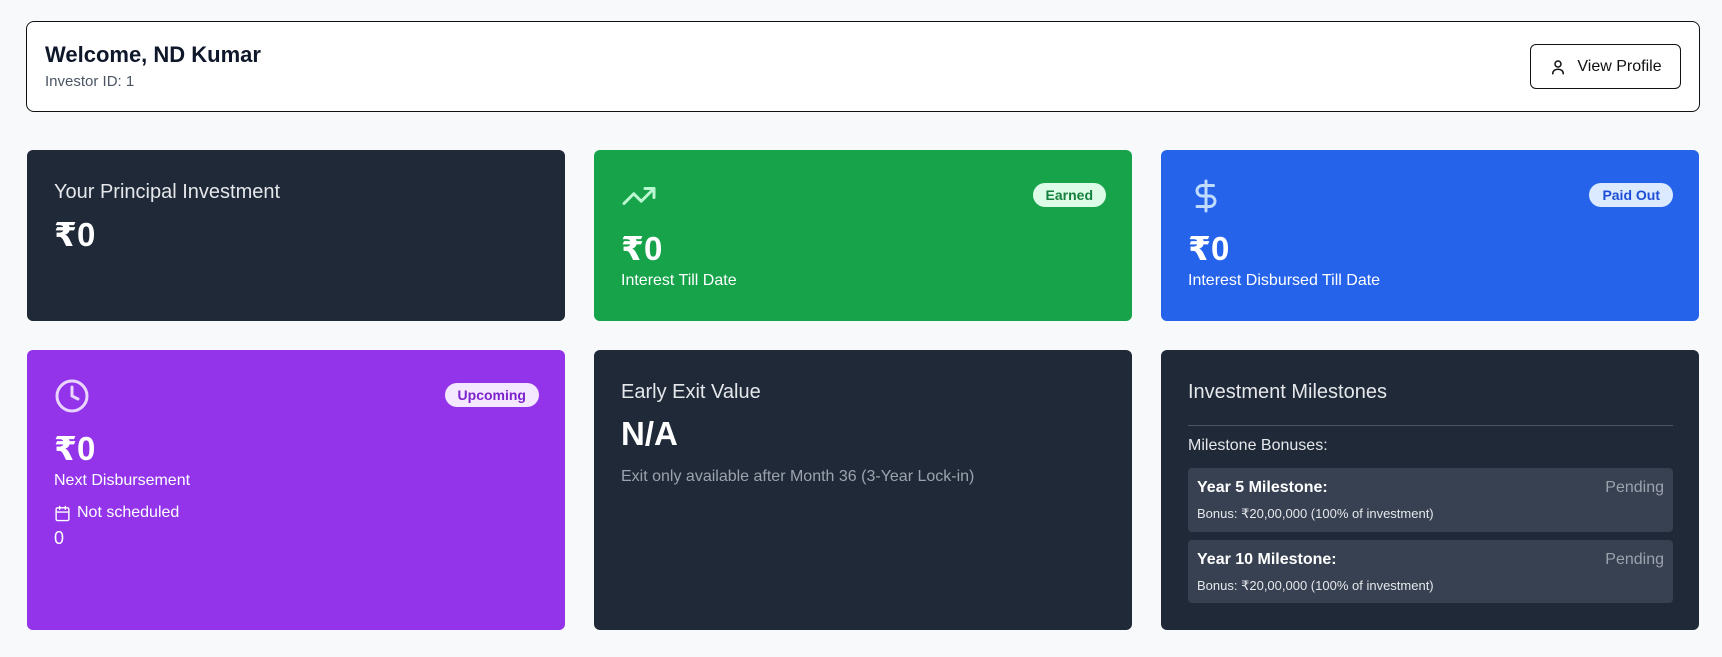 The width and height of the screenshot is (1722, 657). Describe the element at coordinates (1284, 280) in the screenshot. I see `disbursed-label: Interest Disbursed Till Date` at that location.